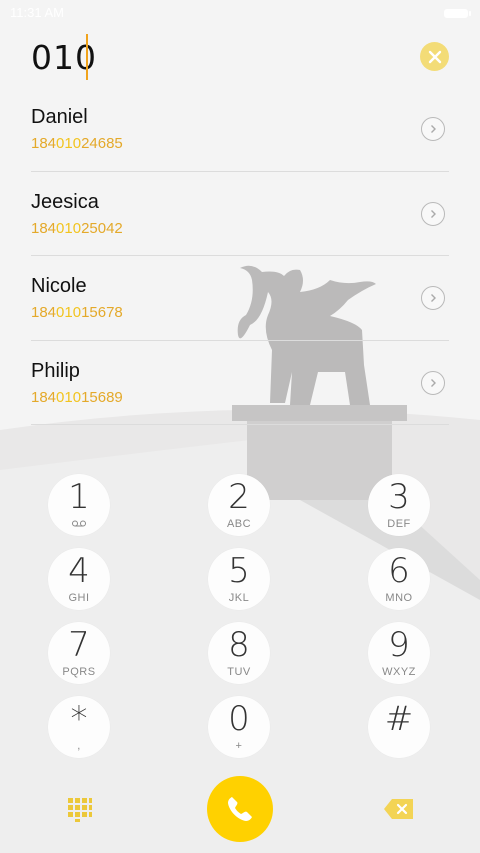 The height and width of the screenshot is (853, 480). What do you see at coordinates (240, 298) in the screenshot?
I see `contact-row: Nicole 18401015678` at bounding box center [240, 298].